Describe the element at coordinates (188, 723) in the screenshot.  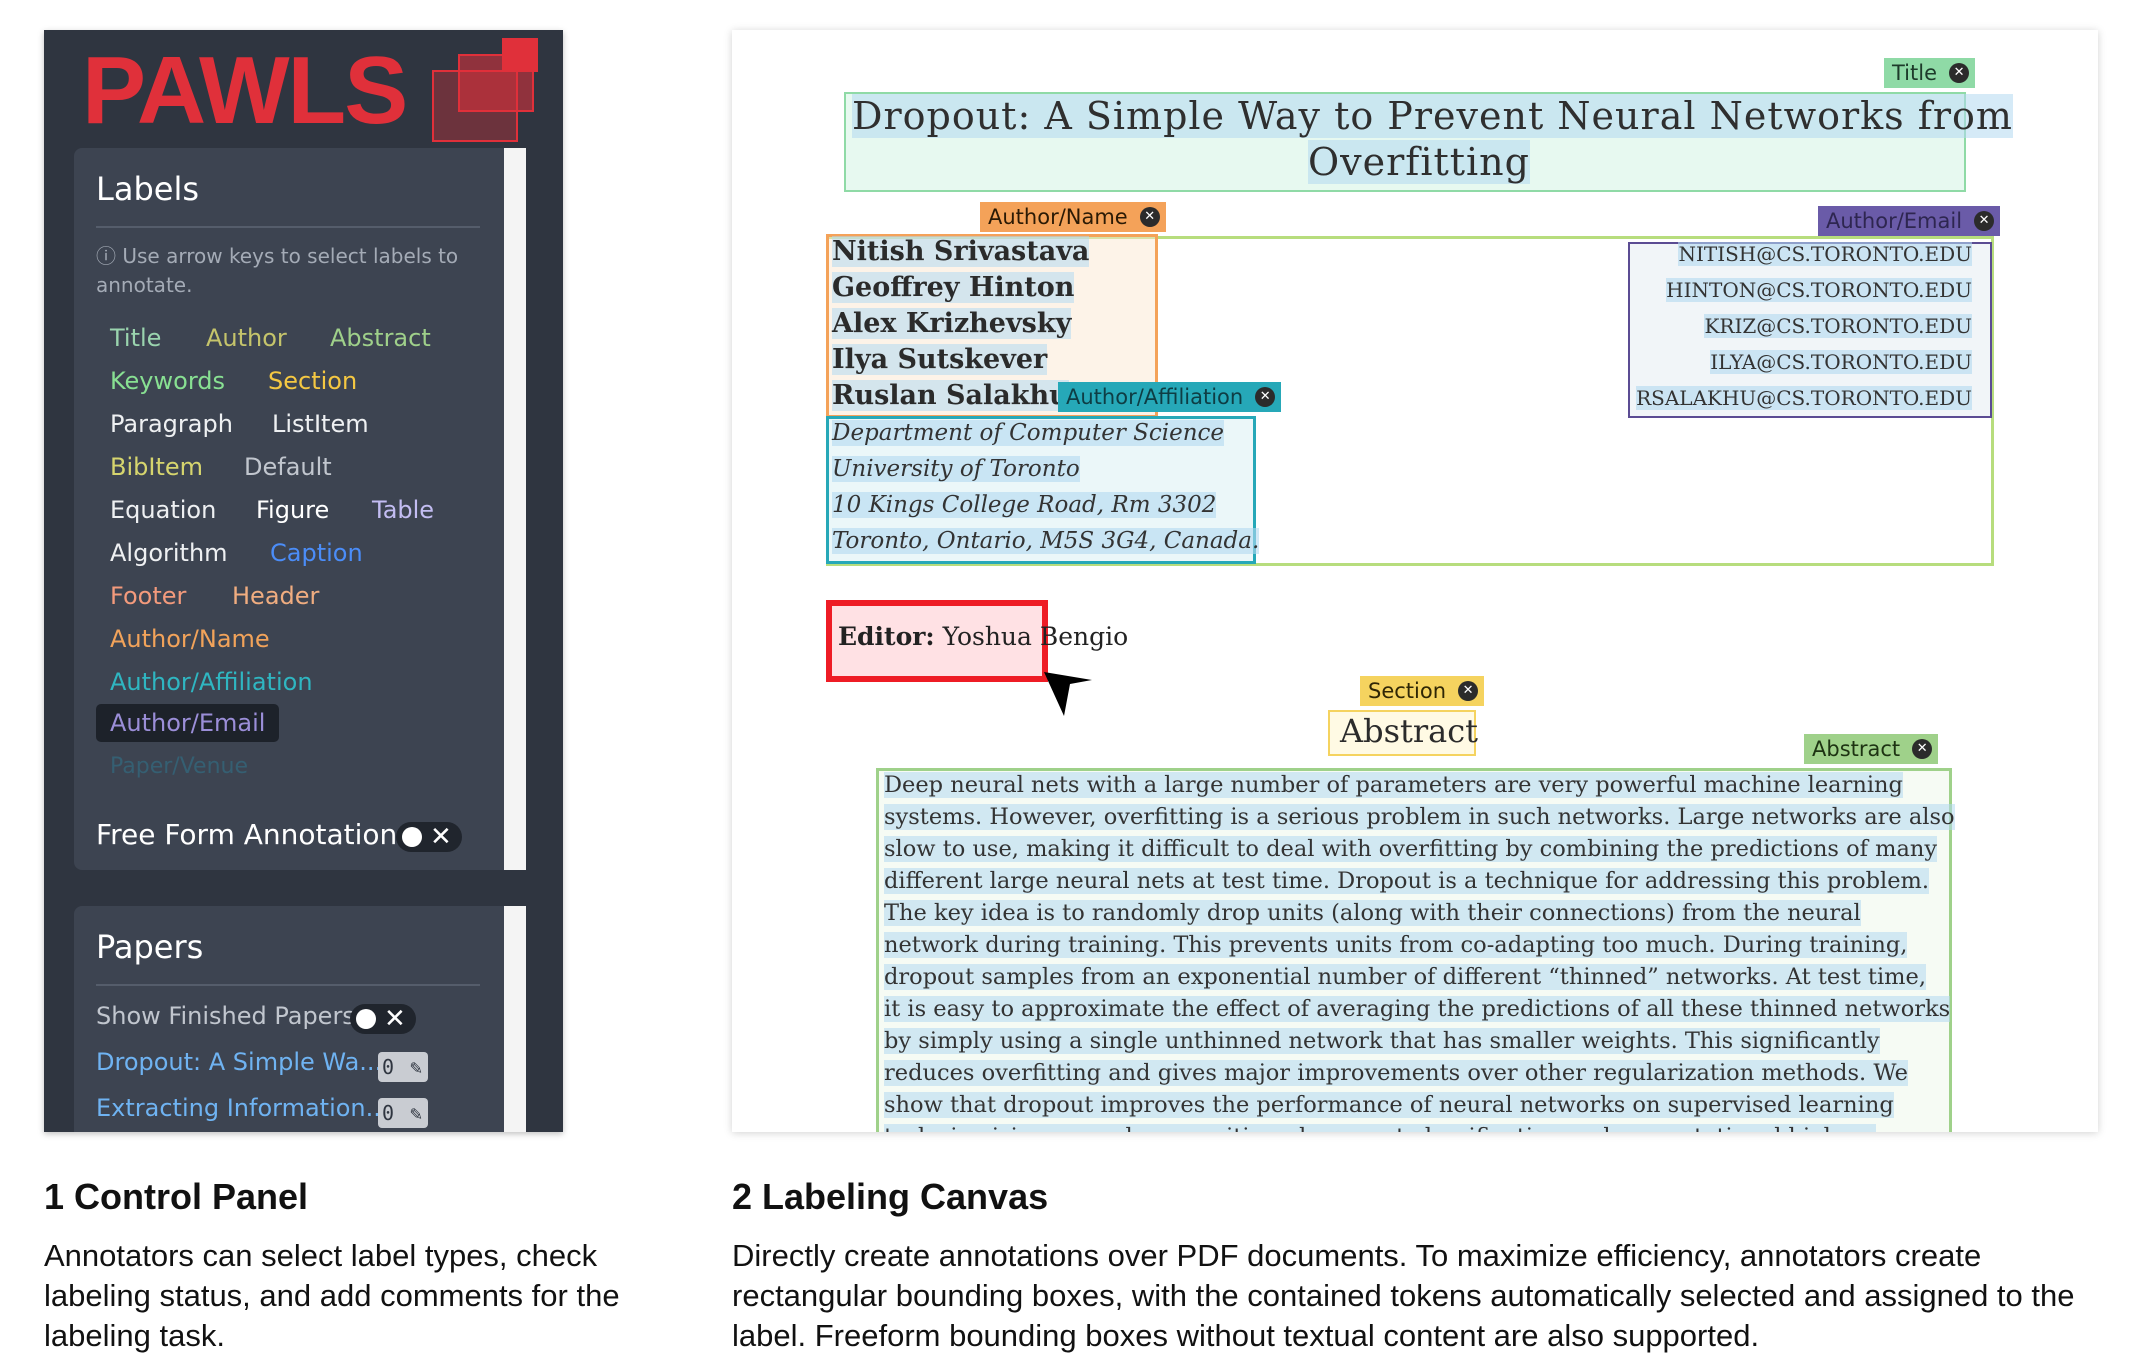
I see `label-author-email-selected: Author/Email` at that location.